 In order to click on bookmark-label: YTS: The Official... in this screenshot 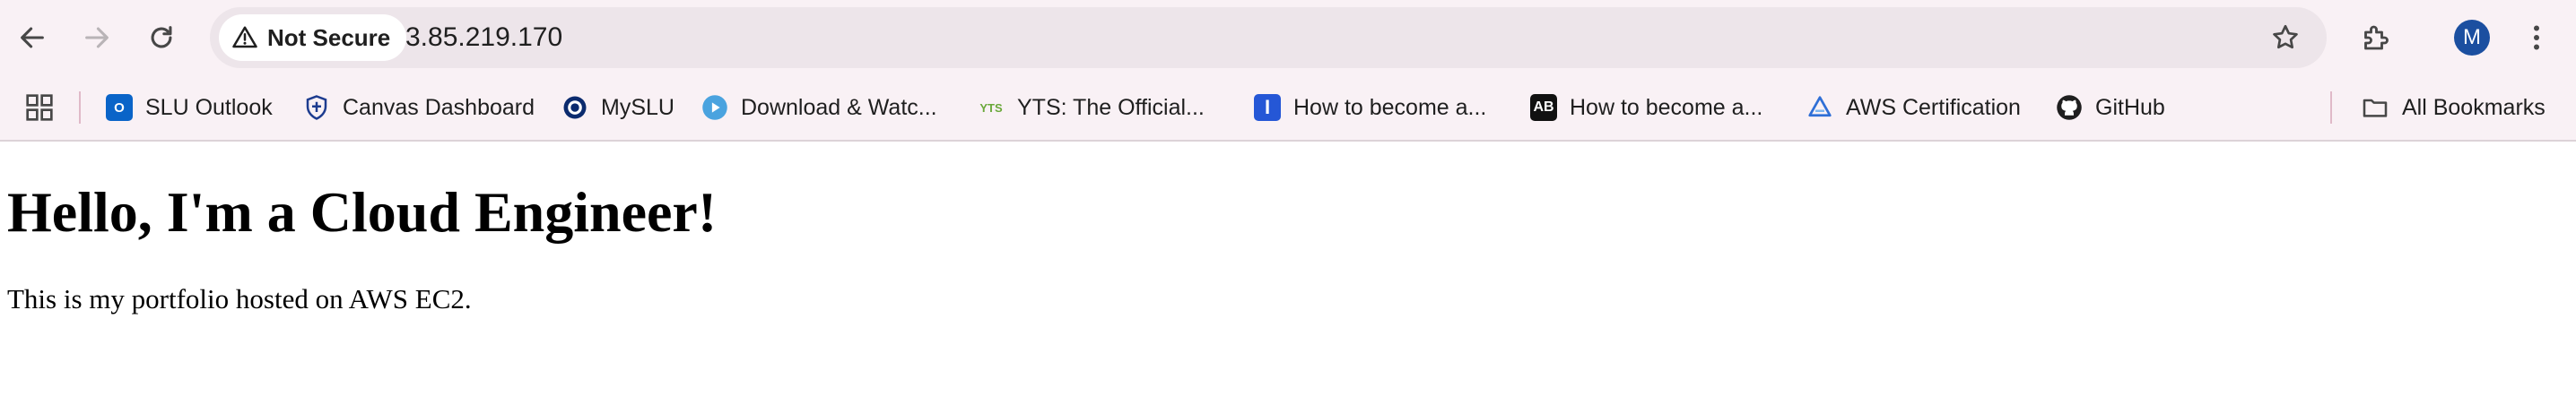, I will do `click(1111, 107)`.